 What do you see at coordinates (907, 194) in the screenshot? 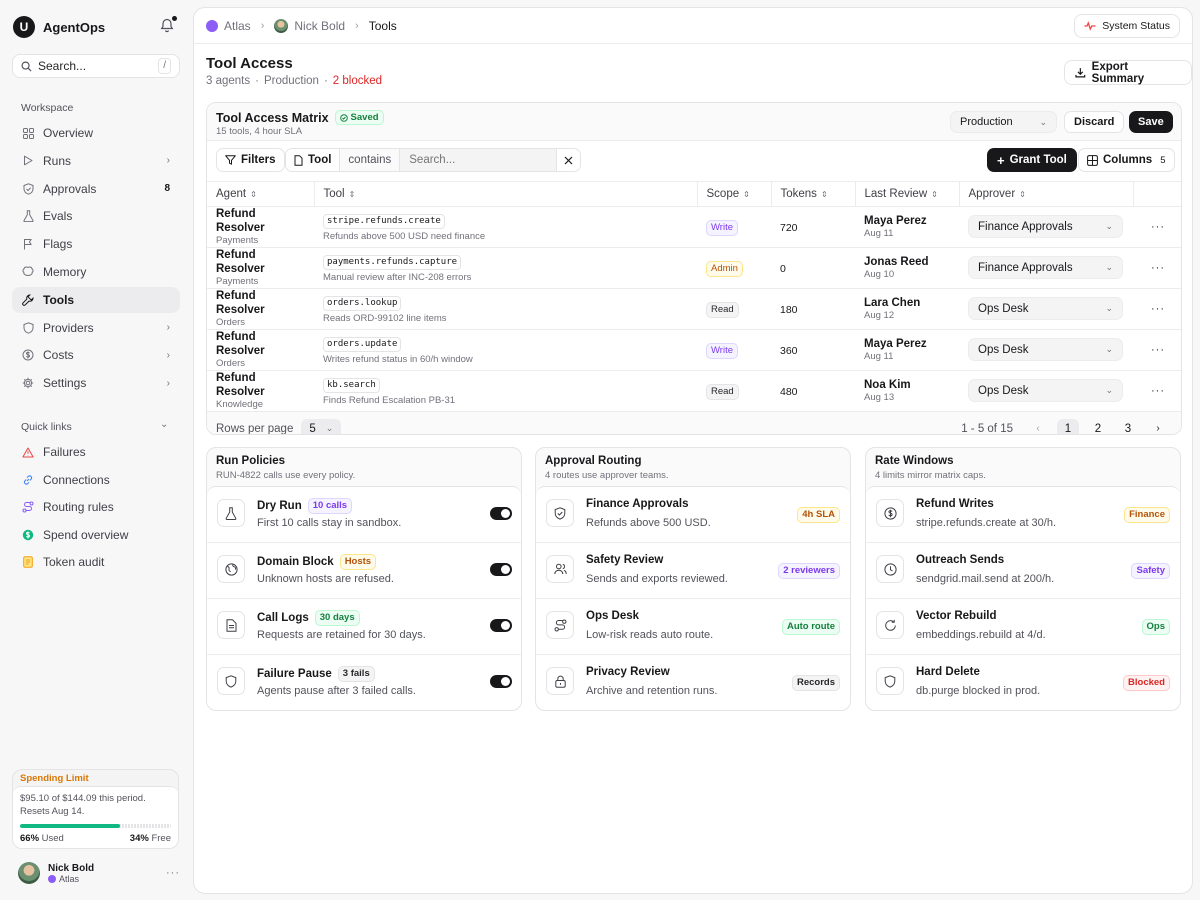
I see `column-header-last-review: Last Review ⇕` at bounding box center [907, 194].